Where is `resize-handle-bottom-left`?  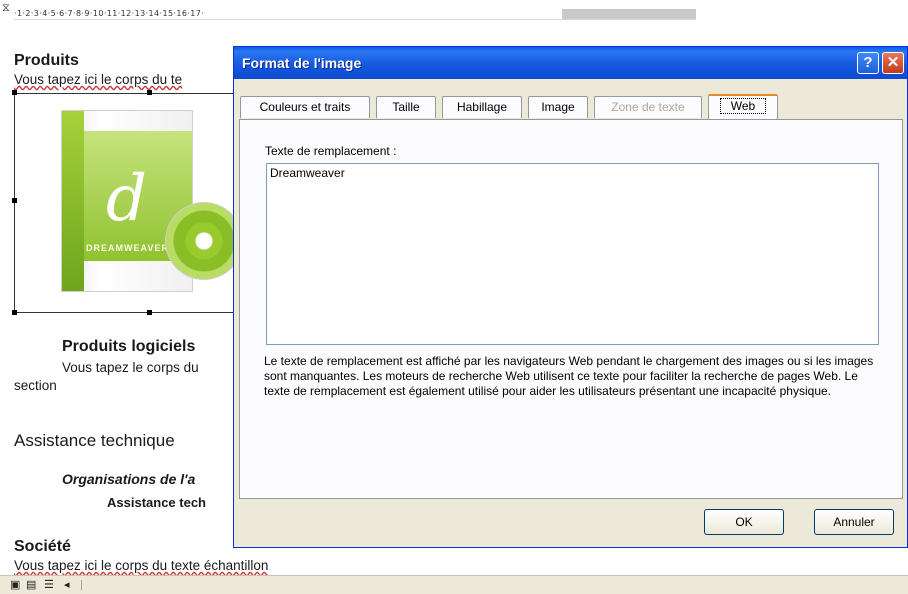 resize-handle-bottom-left is located at coordinates (14, 312).